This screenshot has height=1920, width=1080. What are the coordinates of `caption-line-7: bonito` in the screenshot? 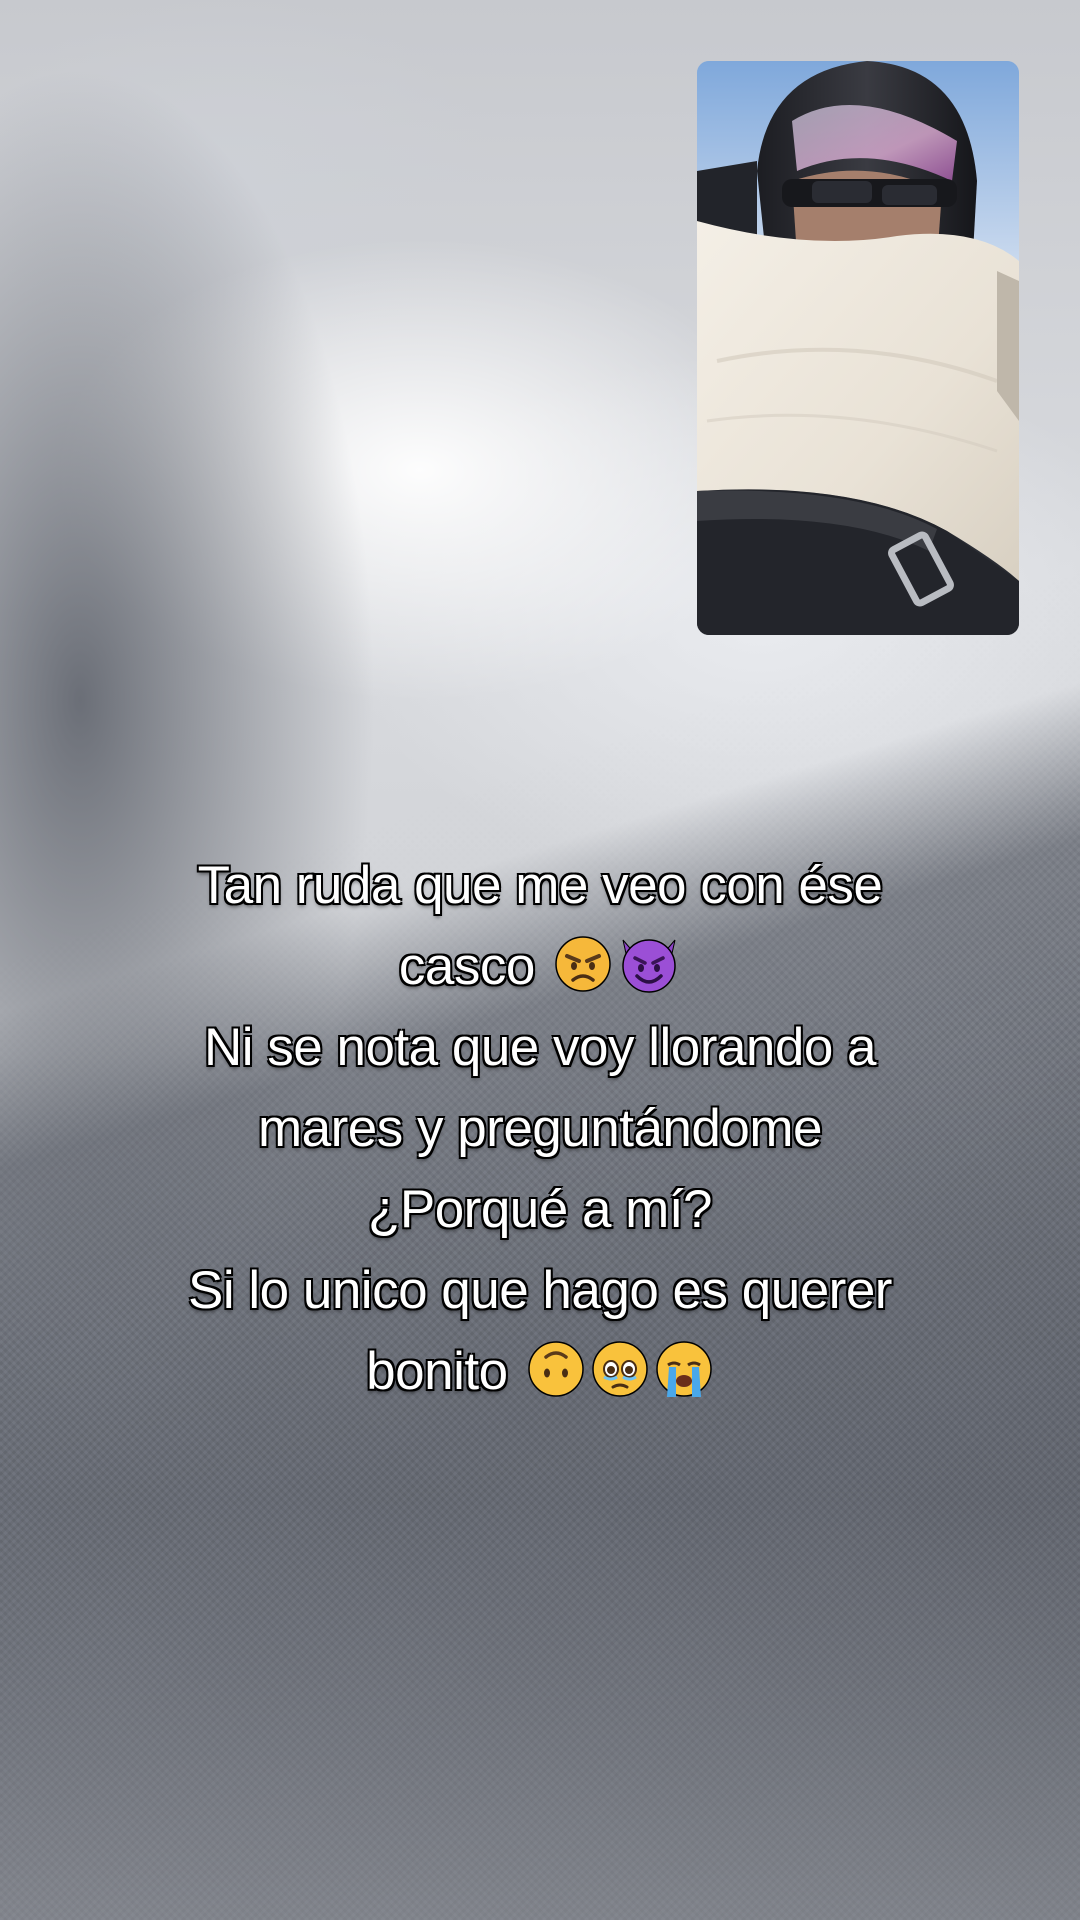 It's located at (540, 1371).